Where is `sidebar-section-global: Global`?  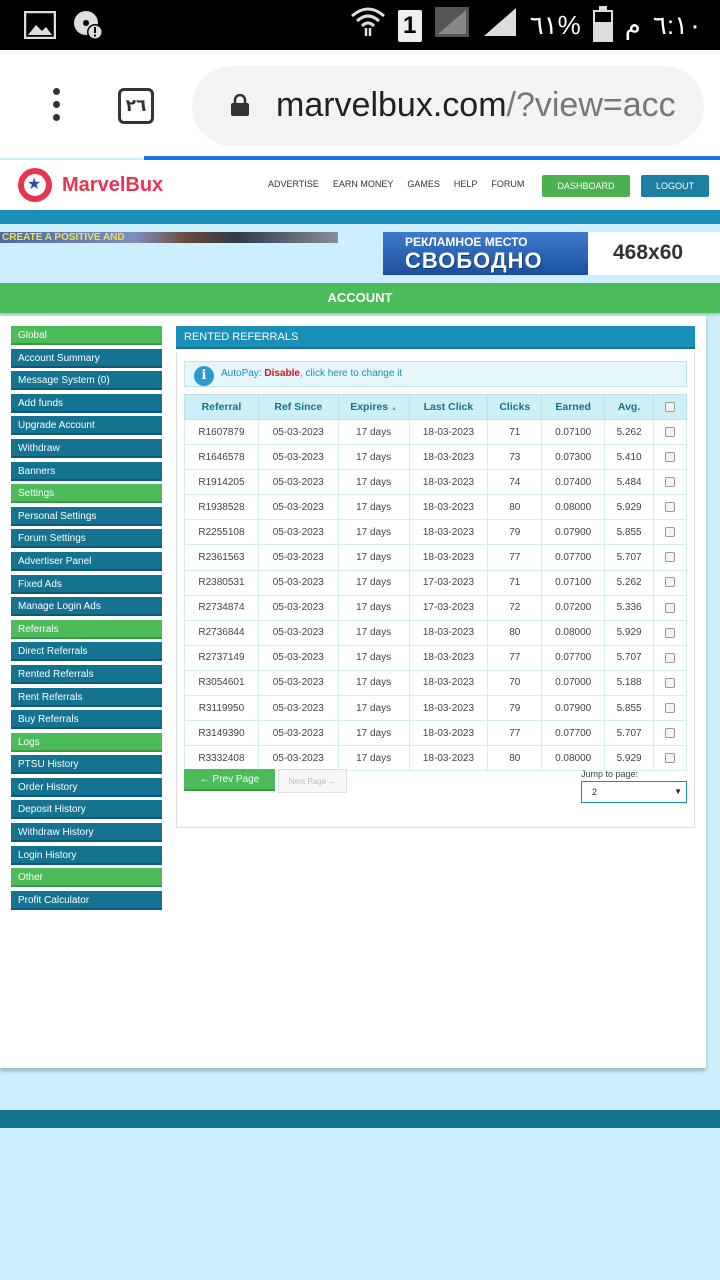
sidebar-section-global: Global is located at coordinates (86, 335).